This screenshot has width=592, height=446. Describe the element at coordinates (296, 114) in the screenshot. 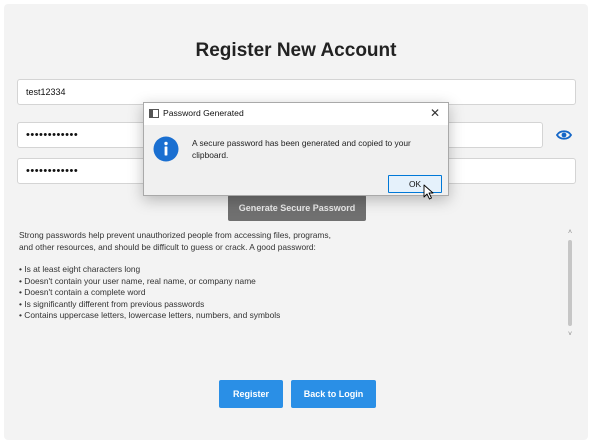

I see `dialog-titlebar: Password Generated ✕` at that location.